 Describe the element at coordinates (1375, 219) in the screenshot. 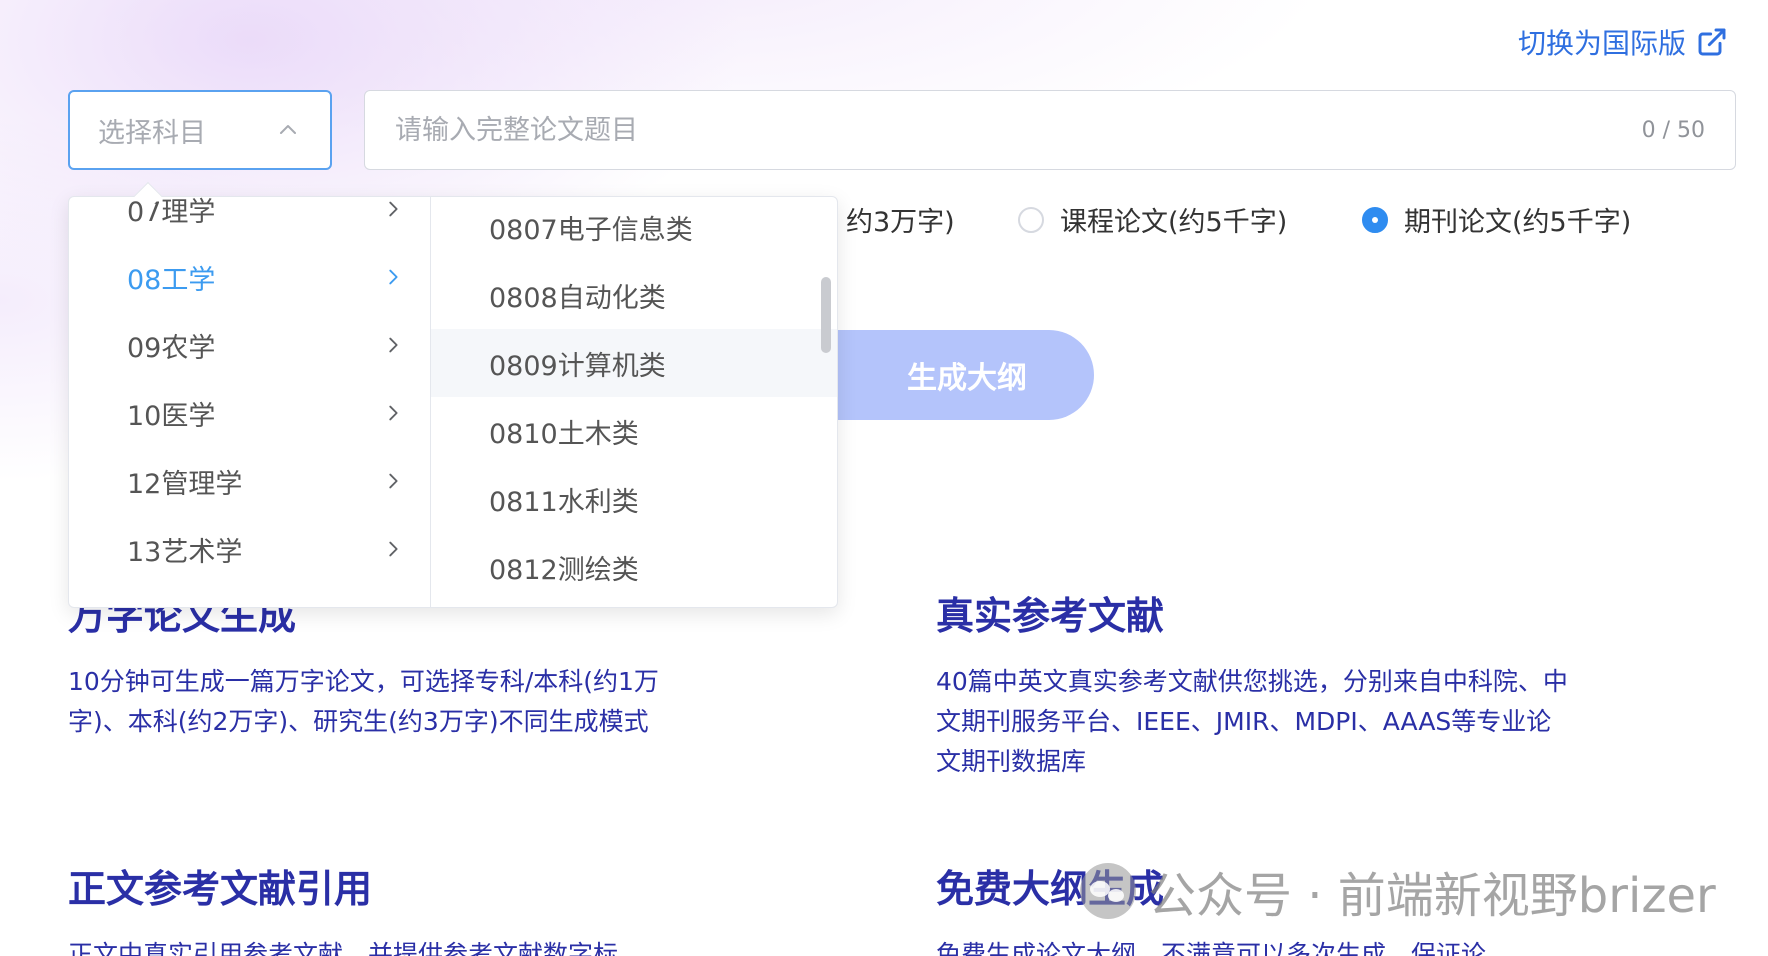

I see `radio-checked-icon` at that location.